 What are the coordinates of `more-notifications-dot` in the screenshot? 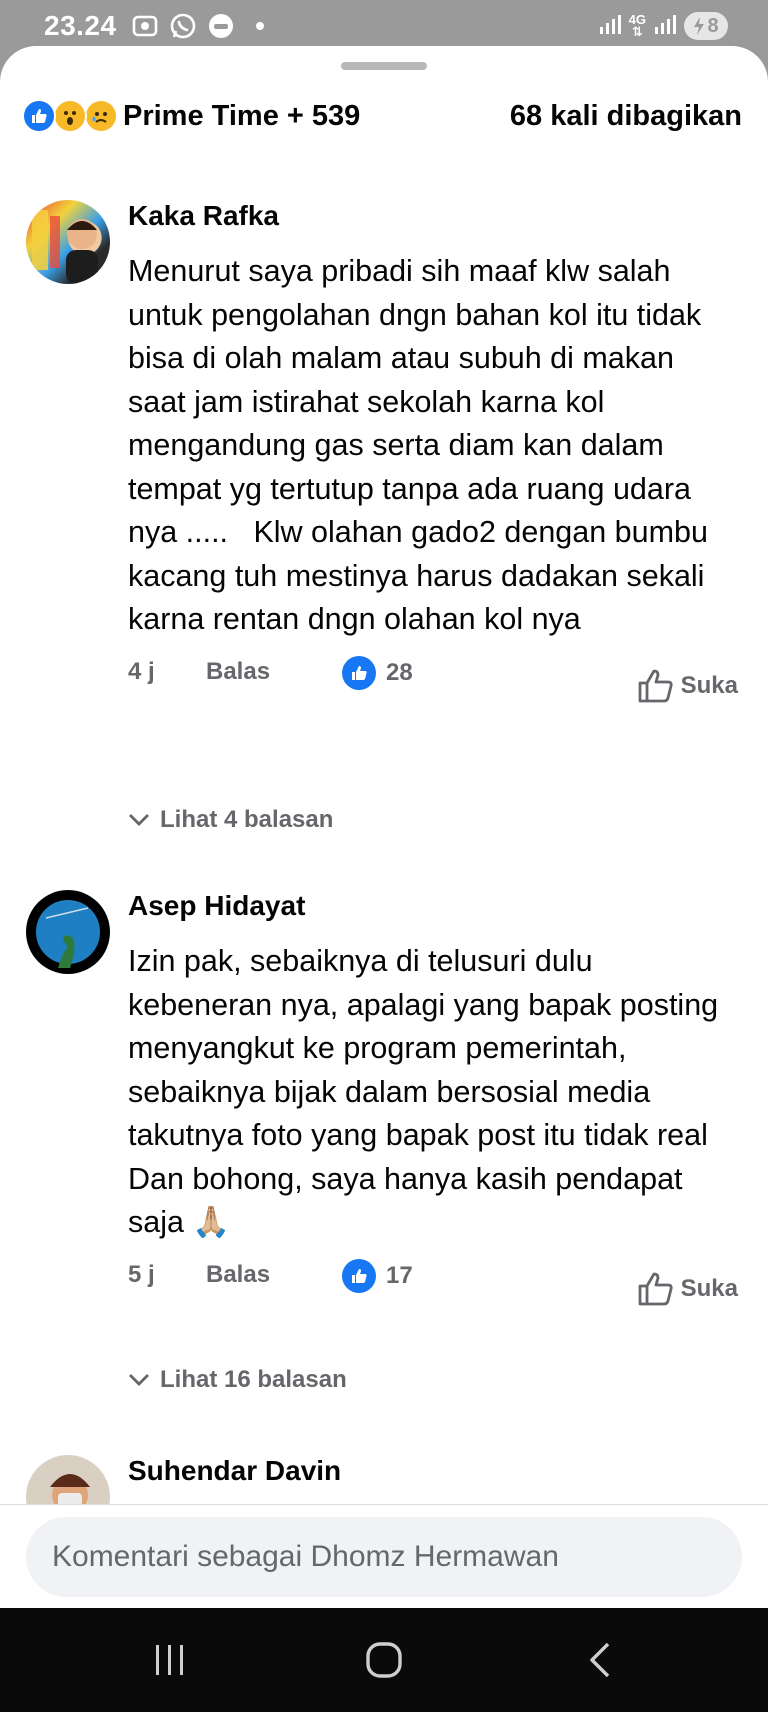 It's located at (260, 26).